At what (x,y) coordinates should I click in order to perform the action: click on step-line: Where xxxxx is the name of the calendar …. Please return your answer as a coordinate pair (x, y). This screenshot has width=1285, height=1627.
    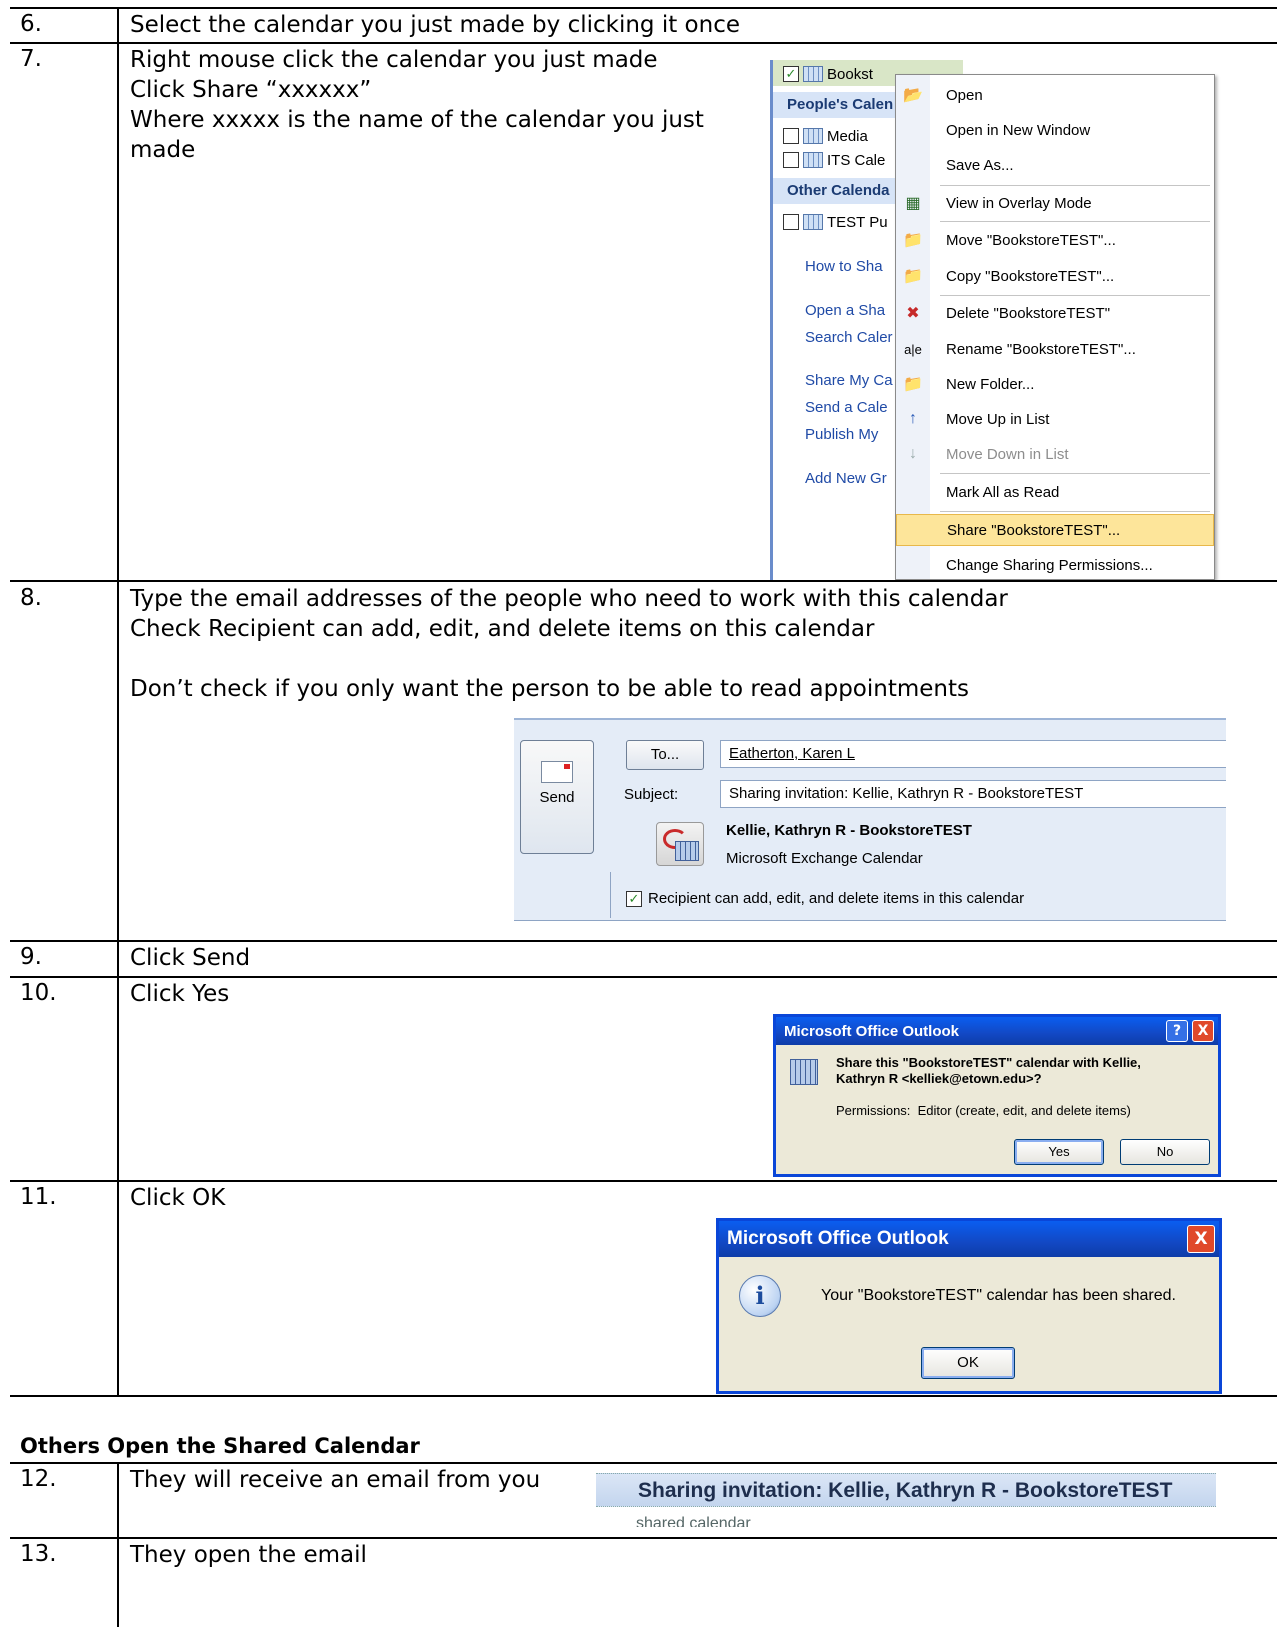
    Looking at the image, I should click on (417, 119).